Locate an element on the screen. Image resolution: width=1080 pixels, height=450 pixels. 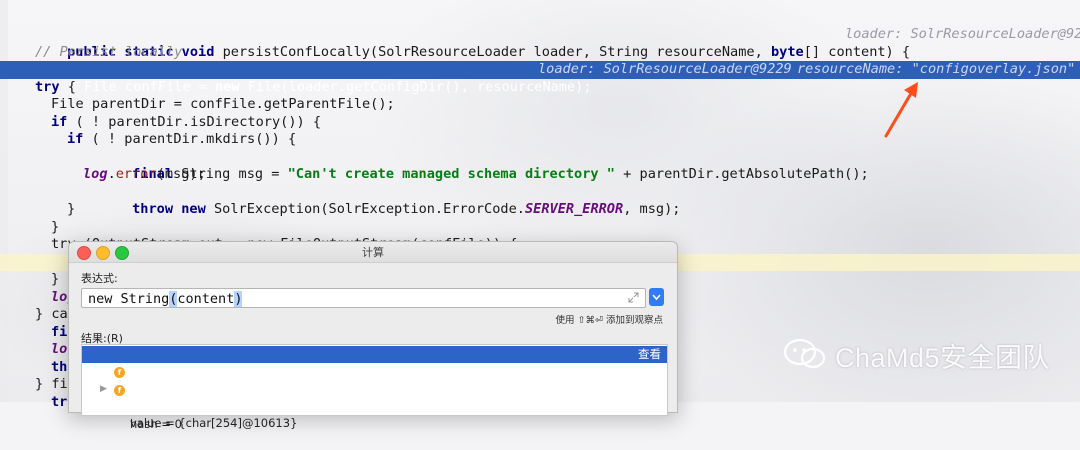
keyword: th is located at coordinates (59, 366).